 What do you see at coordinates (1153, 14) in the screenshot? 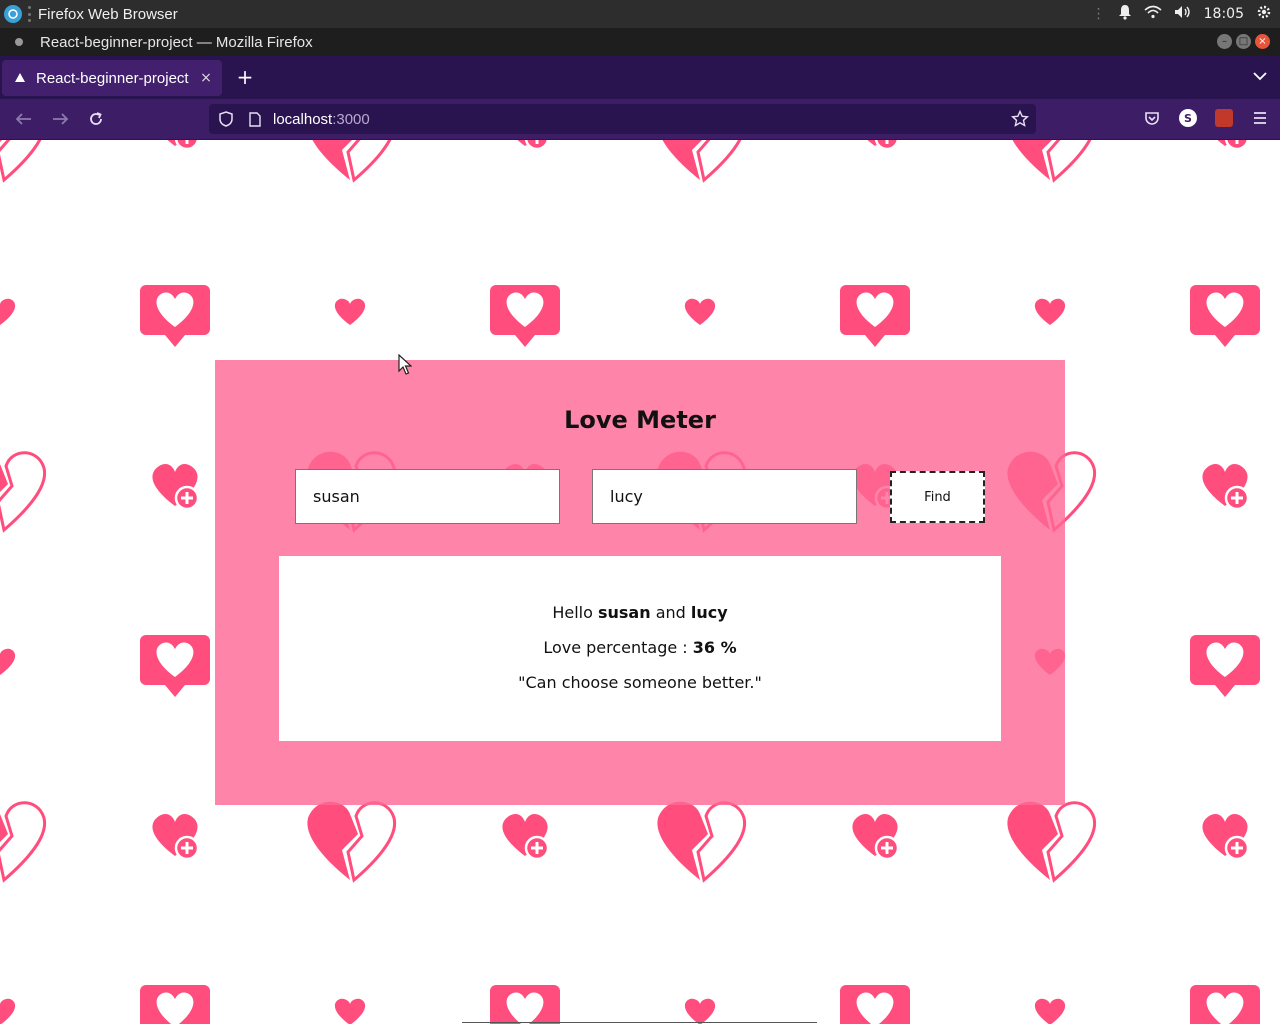
I see `wifi-icon` at bounding box center [1153, 14].